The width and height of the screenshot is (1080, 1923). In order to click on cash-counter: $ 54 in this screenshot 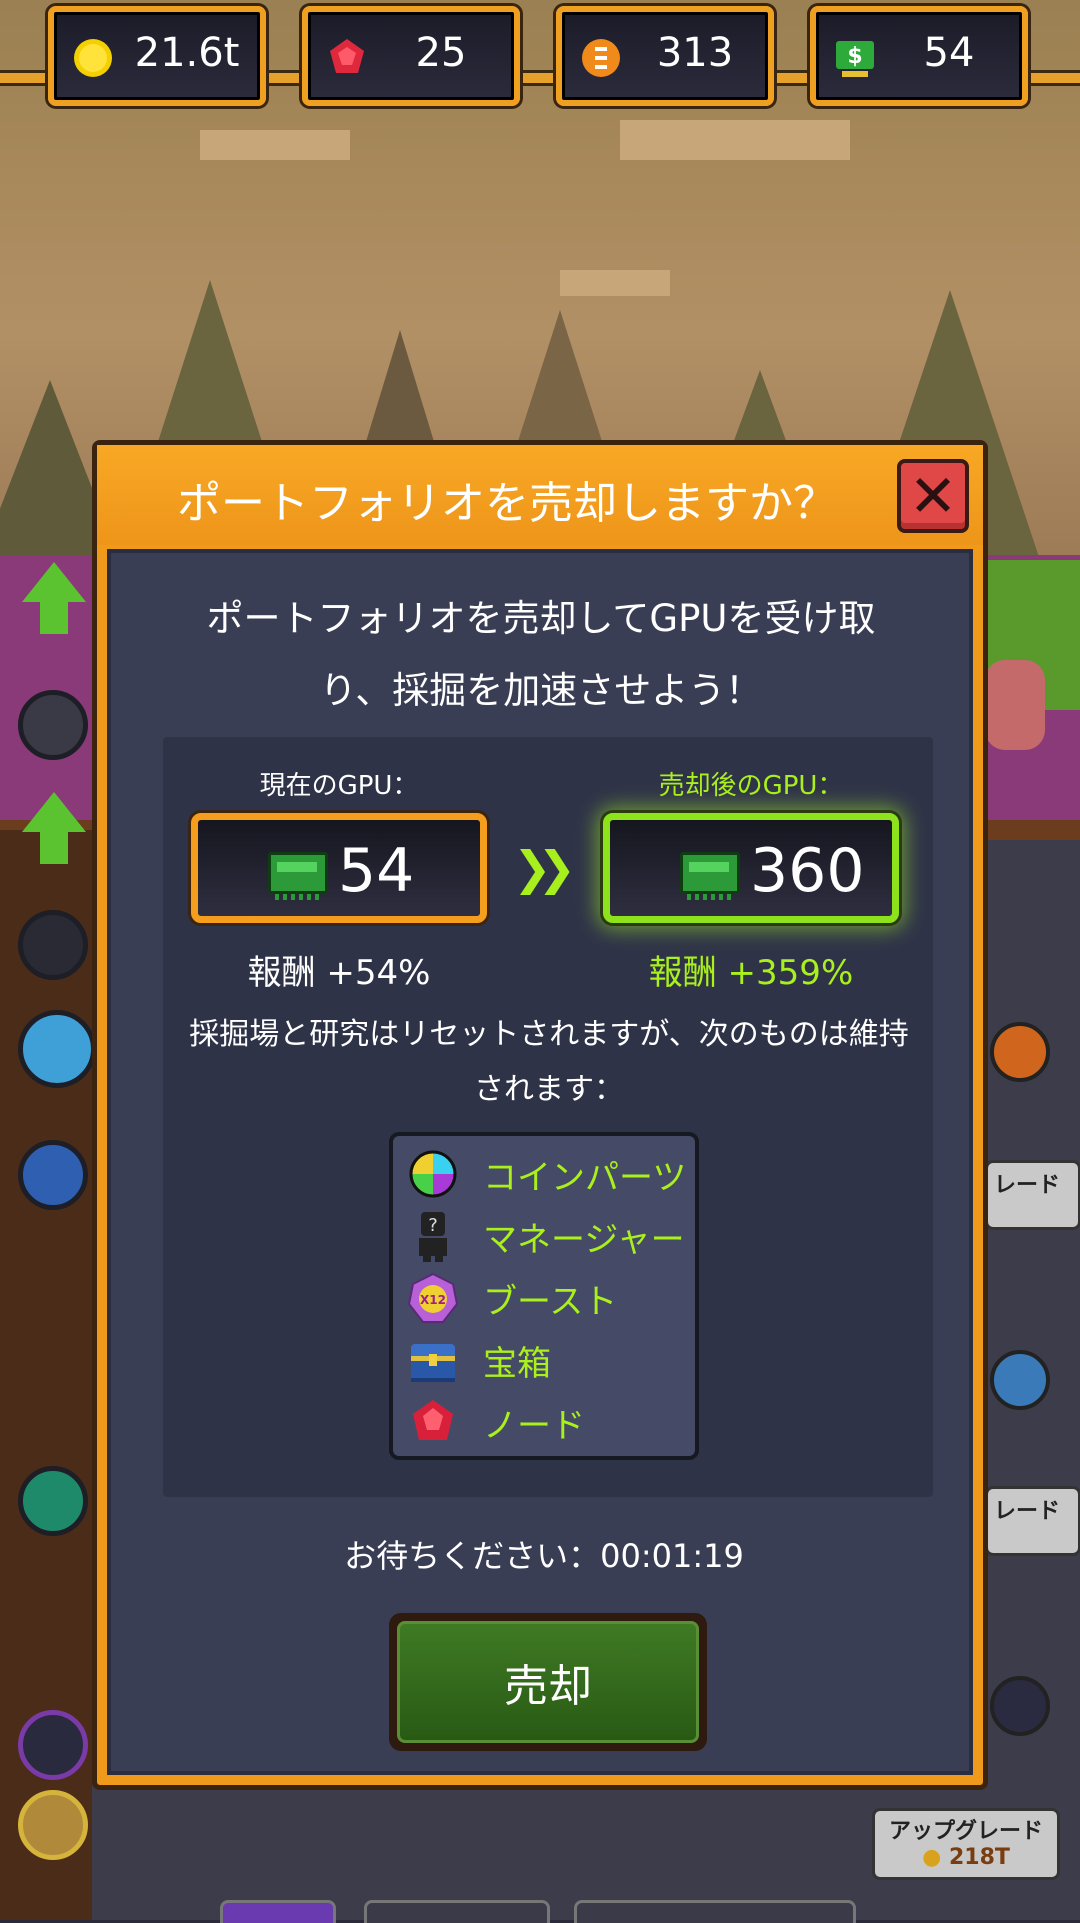, I will do `click(919, 56)`.